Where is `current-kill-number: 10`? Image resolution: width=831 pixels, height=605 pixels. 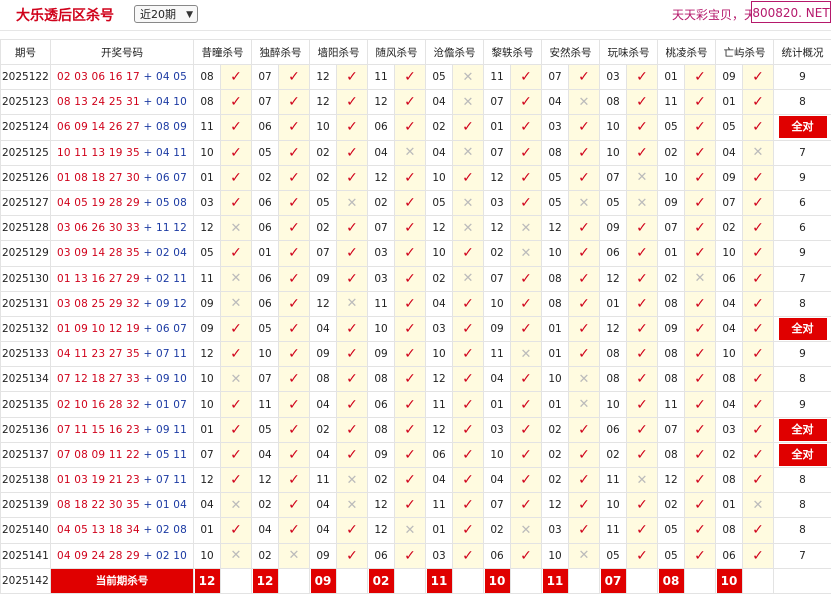
current-kill-number: 10 is located at coordinates (497, 581).